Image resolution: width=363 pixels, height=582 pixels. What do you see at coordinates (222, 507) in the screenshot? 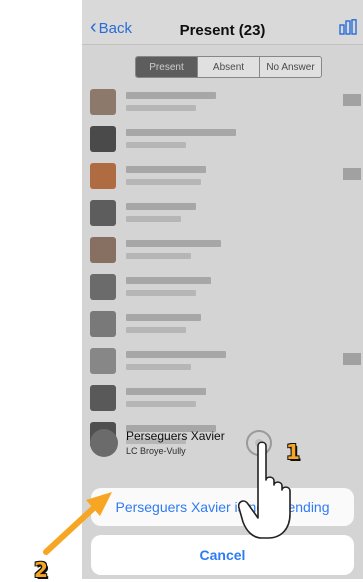
I see `mark-not-attending-button: Perseguers Xavier is not attending` at bounding box center [222, 507].